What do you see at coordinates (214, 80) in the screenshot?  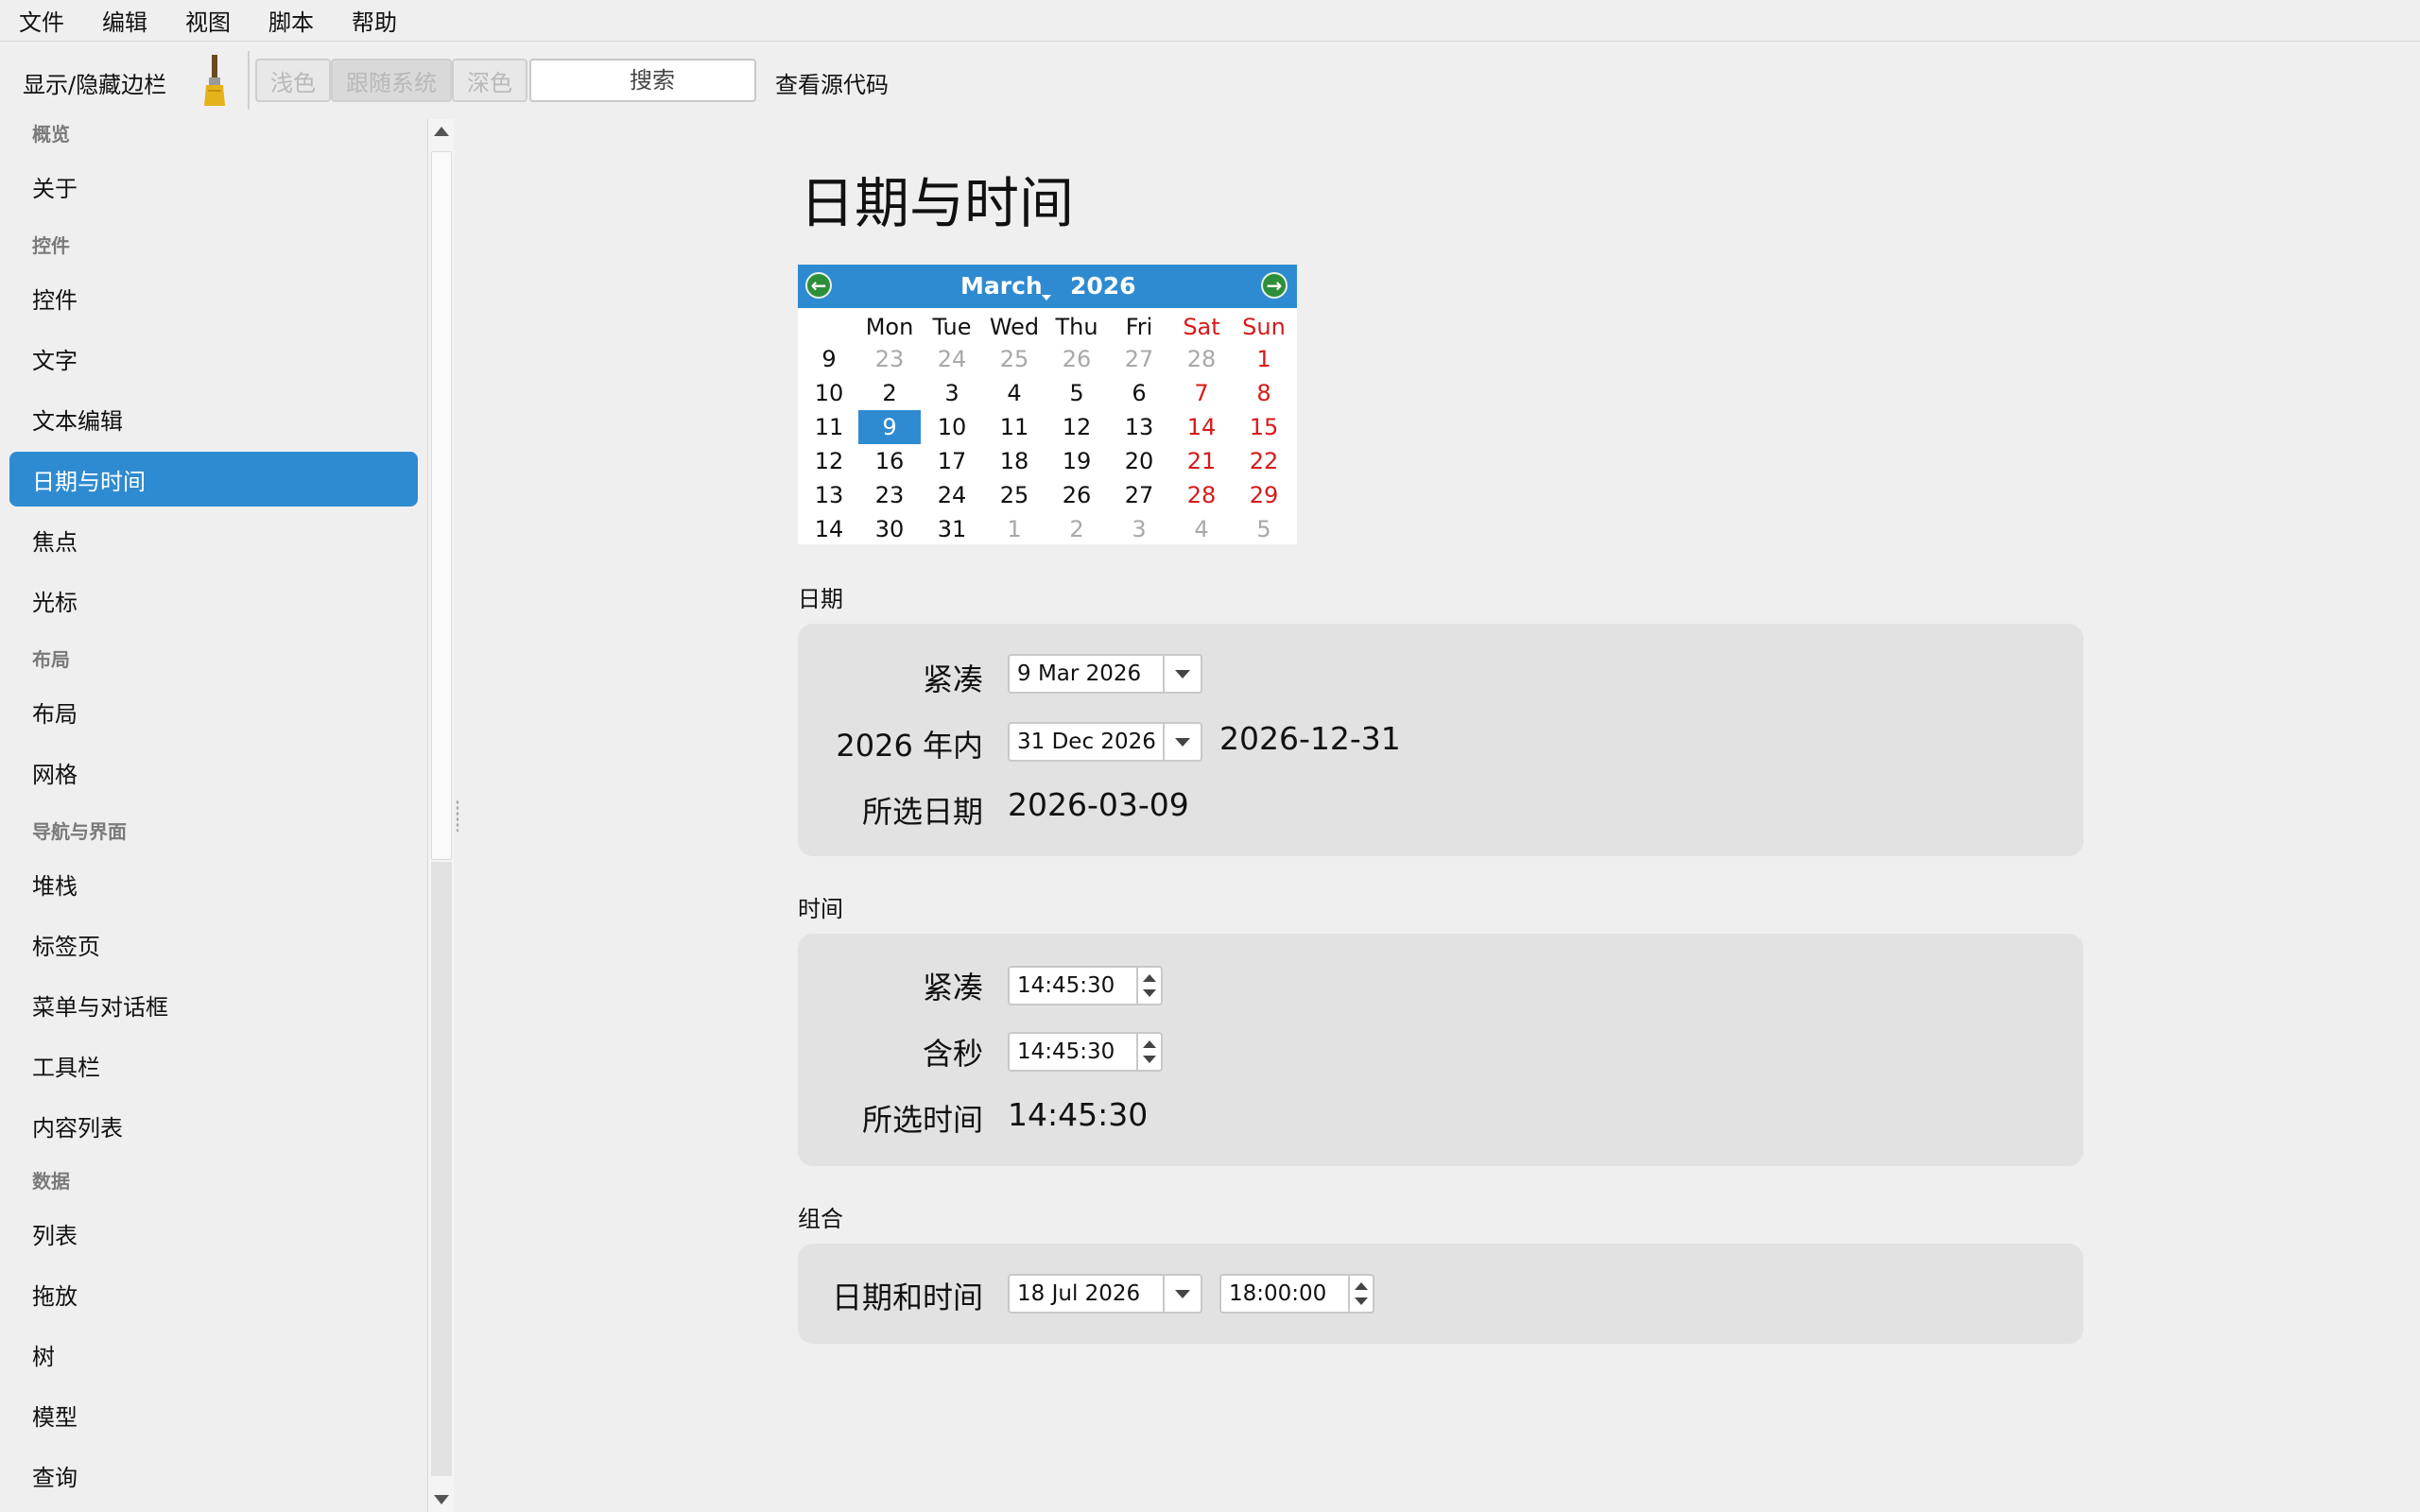 I see `brush-icon` at bounding box center [214, 80].